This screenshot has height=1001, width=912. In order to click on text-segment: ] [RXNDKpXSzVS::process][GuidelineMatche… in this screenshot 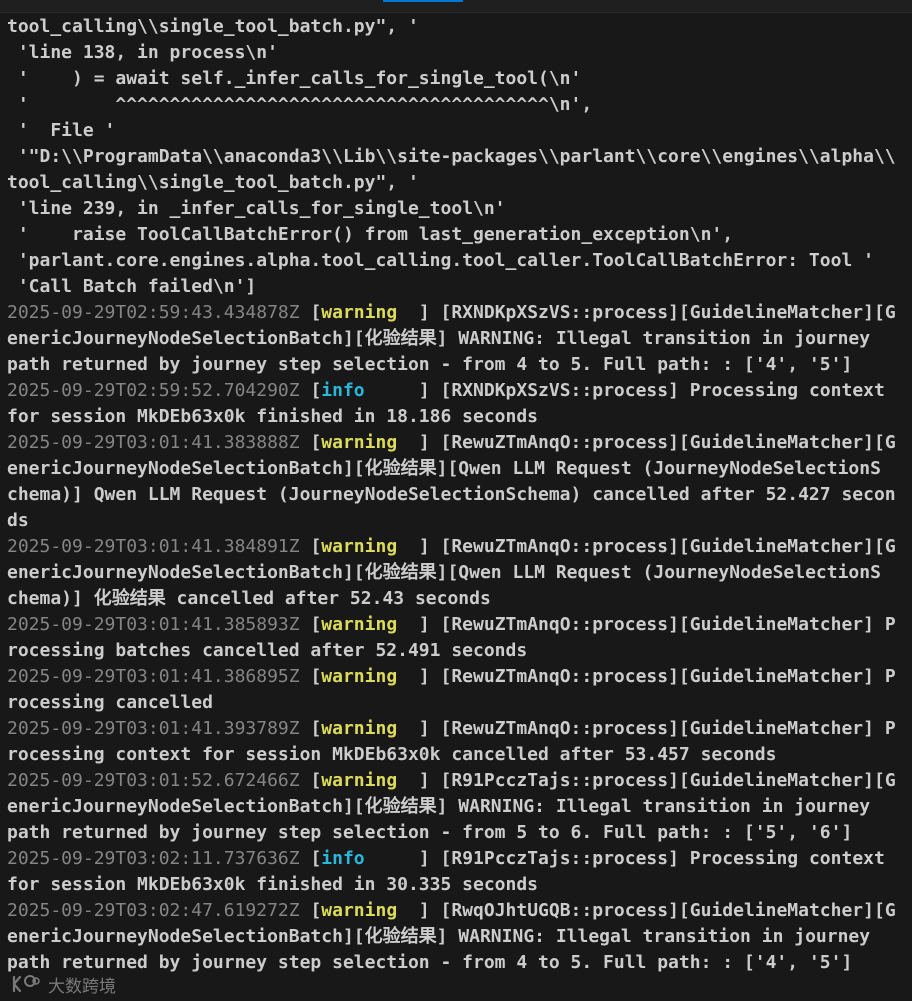, I will do `click(646, 312)`.